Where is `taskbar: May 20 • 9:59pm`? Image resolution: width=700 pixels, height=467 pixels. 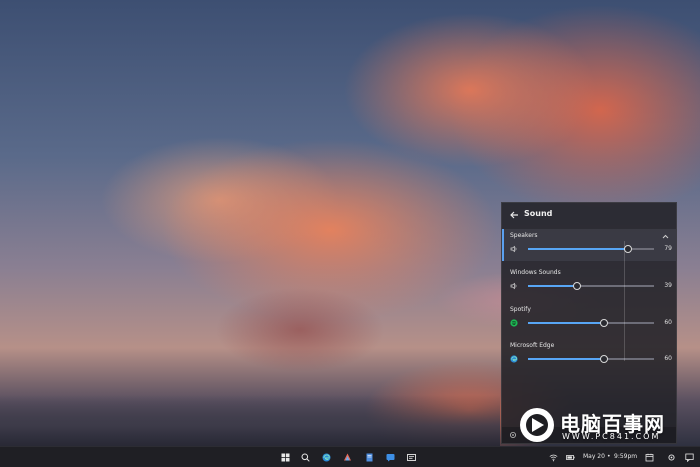 taskbar: May 20 • 9:59pm is located at coordinates (350, 456).